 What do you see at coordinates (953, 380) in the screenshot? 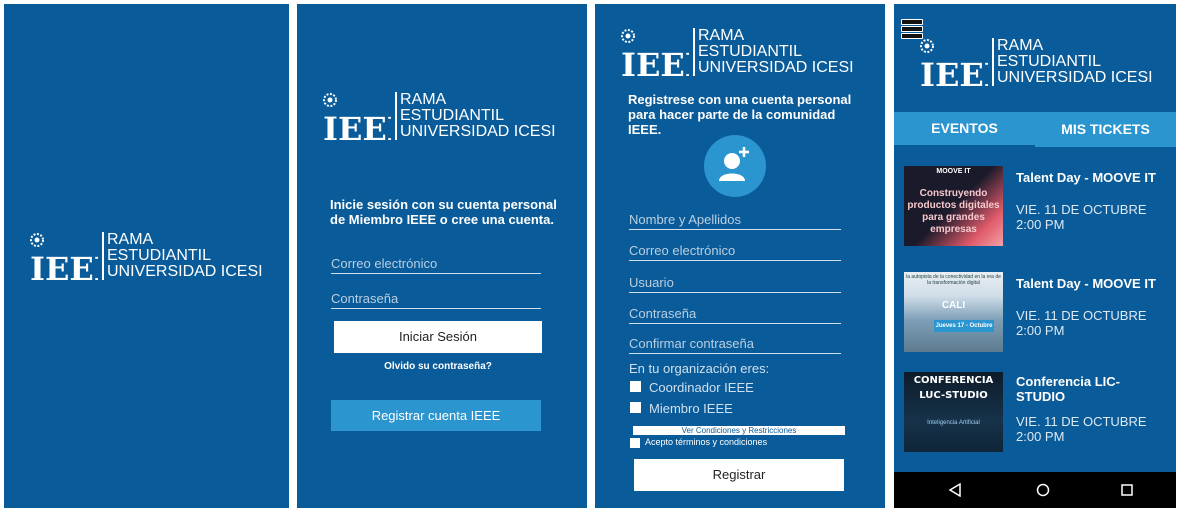
I see `thumbnail-title: CONFERENCIA` at bounding box center [953, 380].